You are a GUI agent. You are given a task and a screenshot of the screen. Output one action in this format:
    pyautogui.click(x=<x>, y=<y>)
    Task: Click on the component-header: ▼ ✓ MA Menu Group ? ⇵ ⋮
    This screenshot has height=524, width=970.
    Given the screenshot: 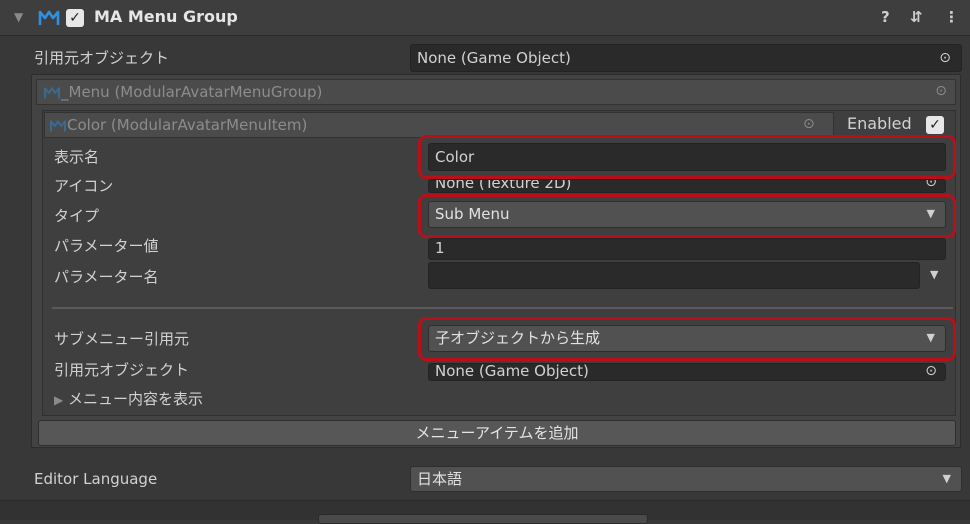 What is the action you would take?
    pyautogui.click(x=485, y=18)
    